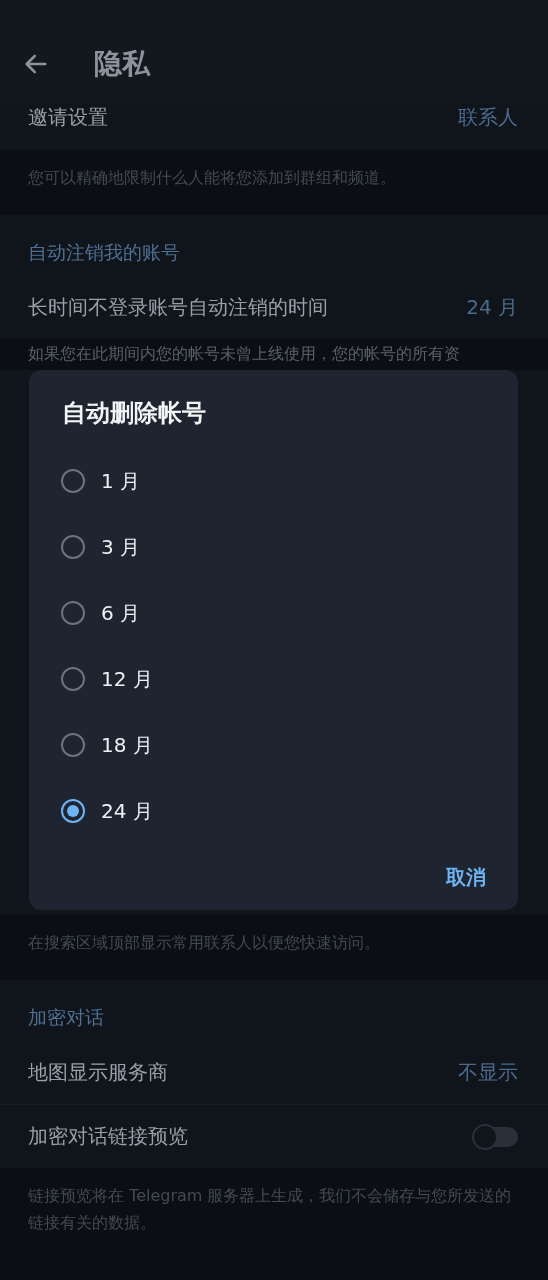 Image resolution: width=548 pixels, height=1280 pixels. What do you see at coordinates (212, 178) in the screenshot?
I see `hint-text: 您可以精确地限制什么人能将您添加到群组和频道。` at bounding box center [212, 178].